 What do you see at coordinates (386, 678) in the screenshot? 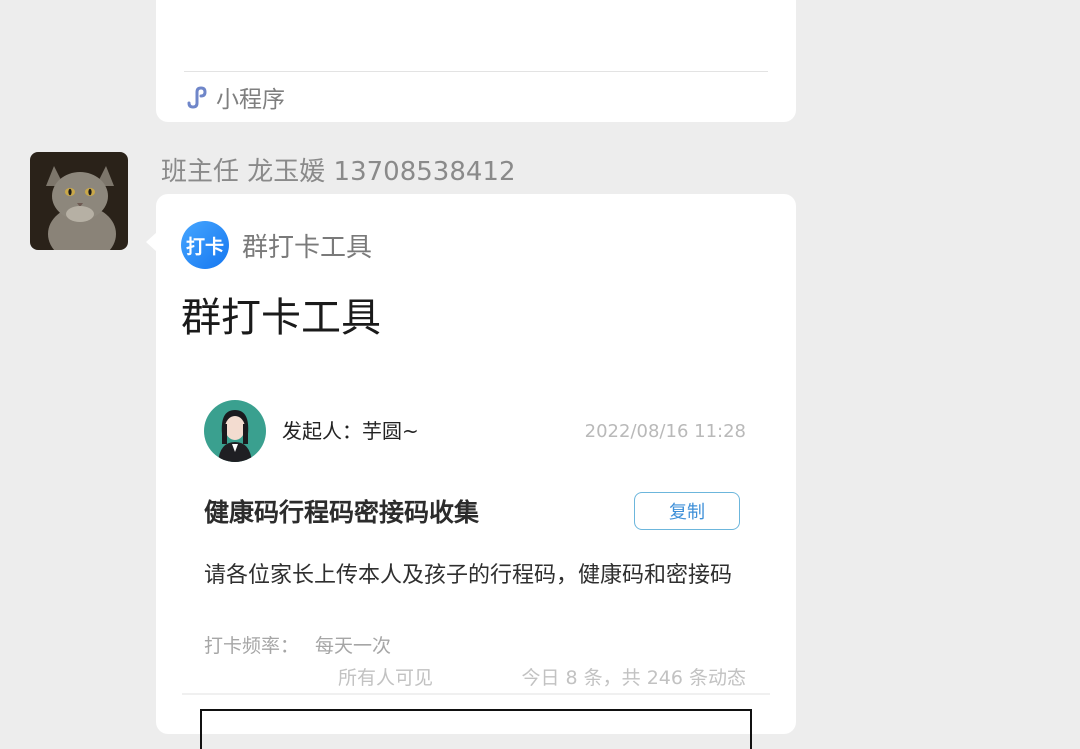
I see `visibility-text: 所有人可见` at bounding box center [386, 678].